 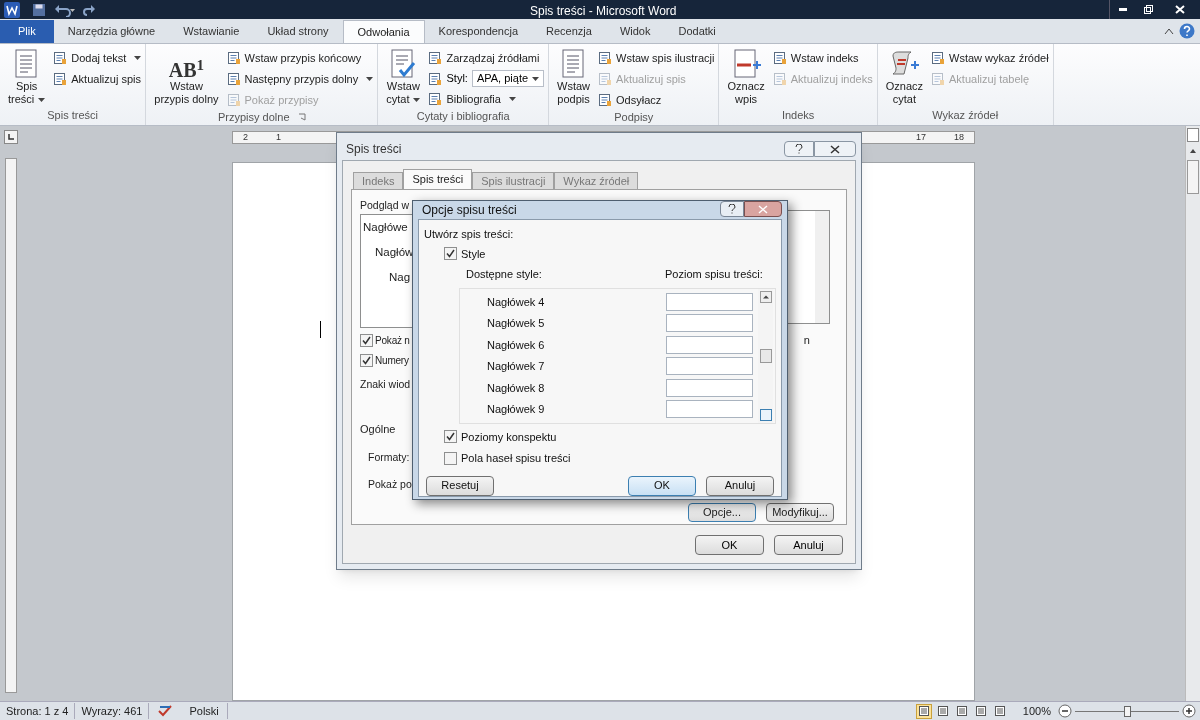 I want to click on preview-heading: Nagłów, so click(x=394, y=252).